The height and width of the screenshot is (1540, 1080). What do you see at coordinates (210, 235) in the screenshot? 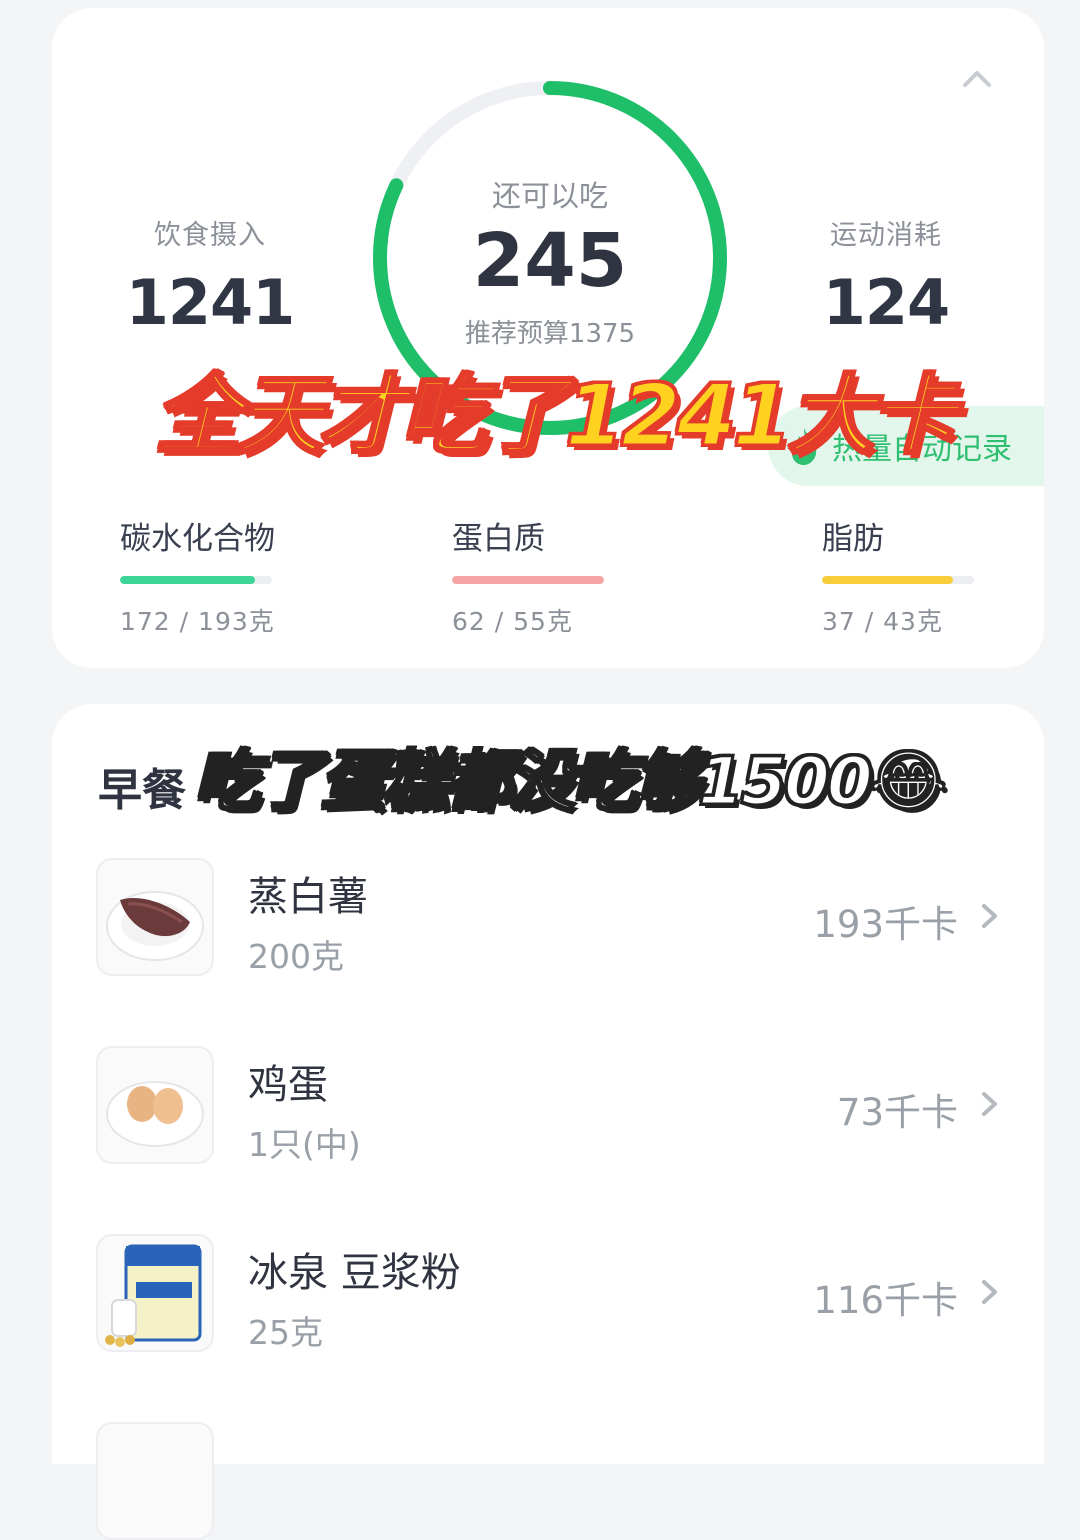
I see `intake-label: 饮食摄入` at bounding box center [210, 235].